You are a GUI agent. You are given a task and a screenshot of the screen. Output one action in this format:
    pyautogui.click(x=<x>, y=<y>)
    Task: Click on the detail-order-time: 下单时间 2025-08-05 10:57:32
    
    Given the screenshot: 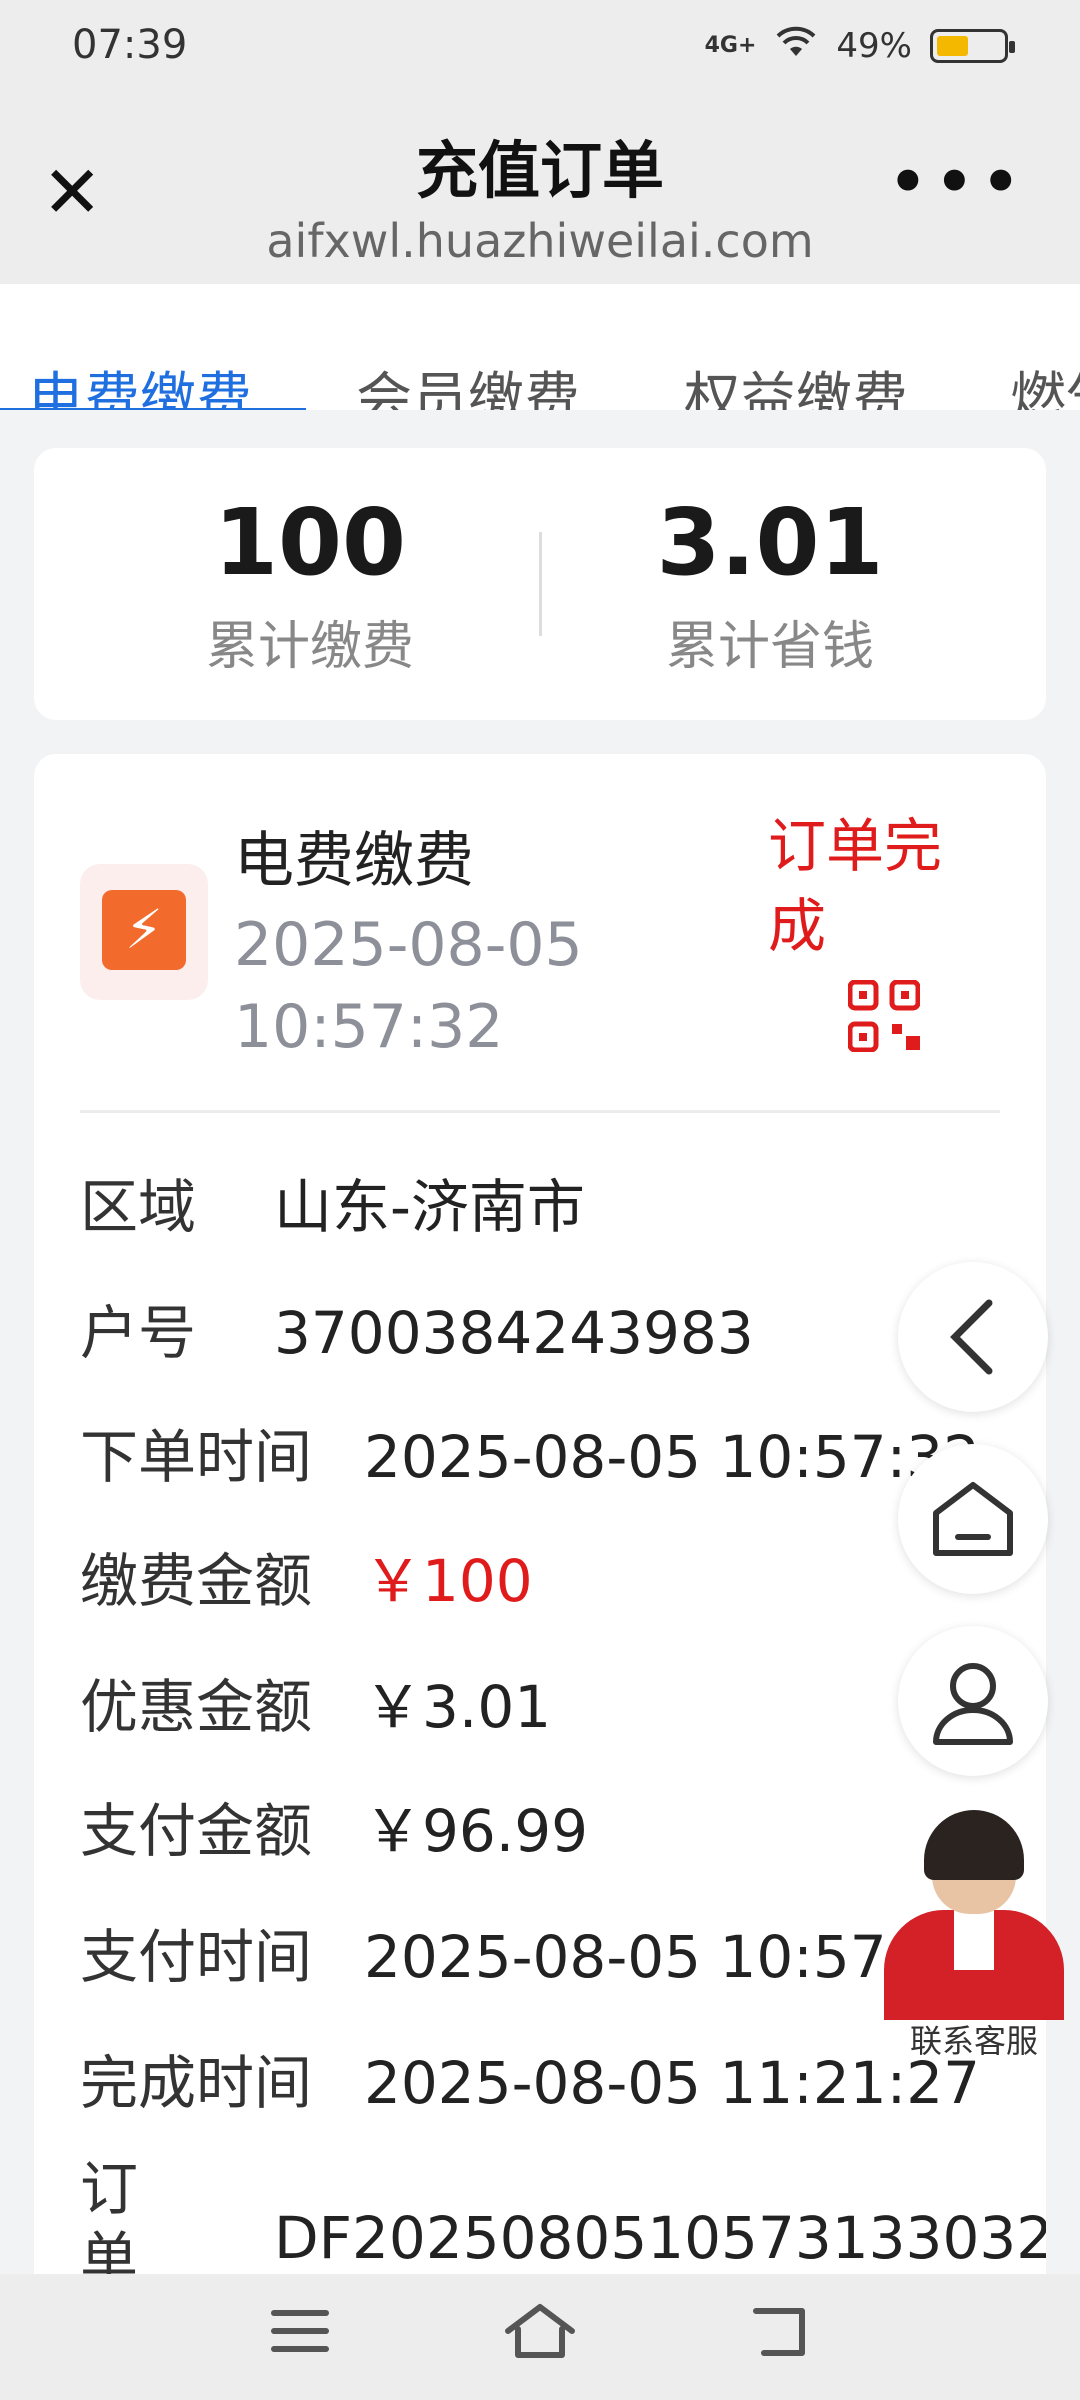 What is the action you would take?
    pyautogui.click(x=530, y=1452)
    